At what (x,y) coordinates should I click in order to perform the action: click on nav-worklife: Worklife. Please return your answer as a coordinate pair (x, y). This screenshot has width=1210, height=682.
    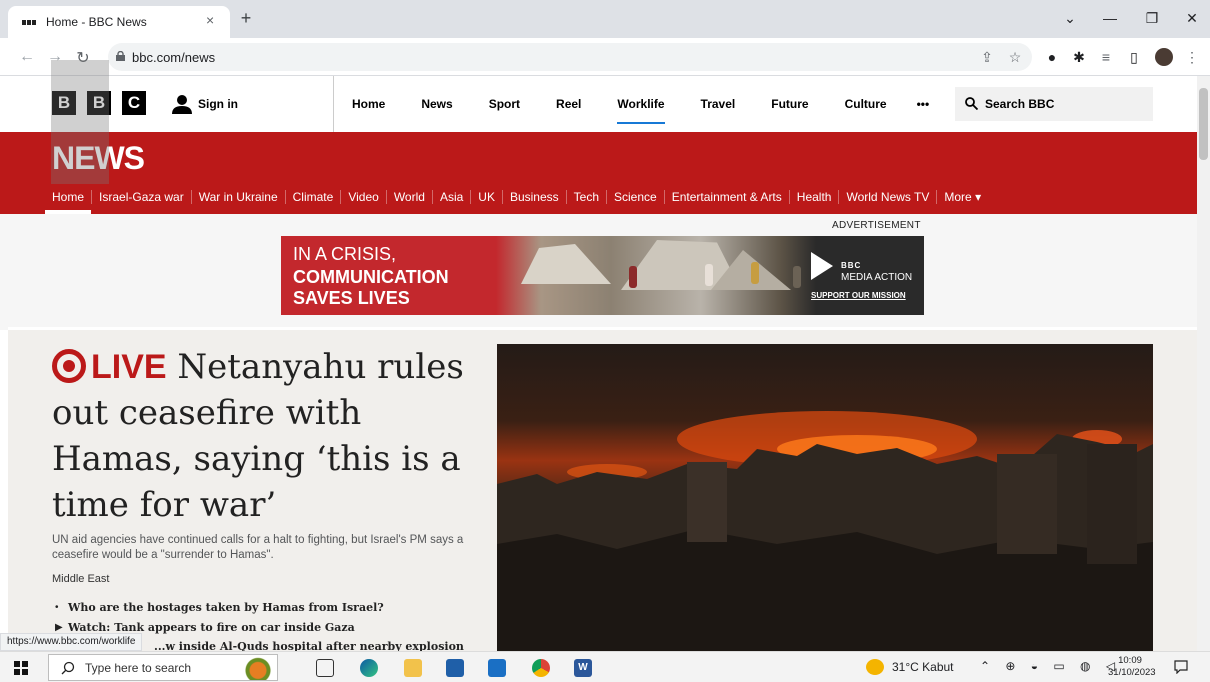
    Looking at the image, I should click on (640, 104).